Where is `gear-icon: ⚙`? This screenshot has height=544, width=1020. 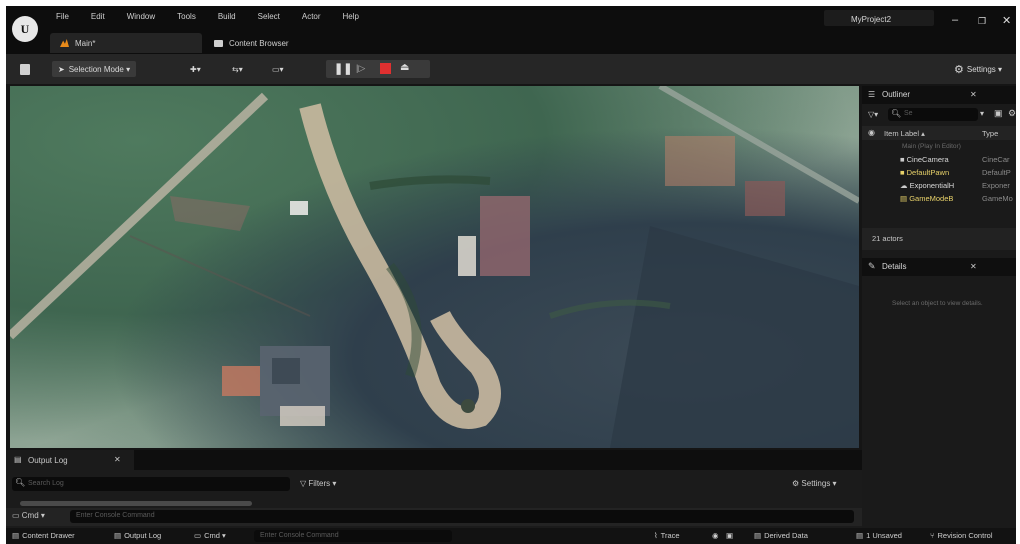
gear-icon: ⚙ is located at coordinates (797, 483).